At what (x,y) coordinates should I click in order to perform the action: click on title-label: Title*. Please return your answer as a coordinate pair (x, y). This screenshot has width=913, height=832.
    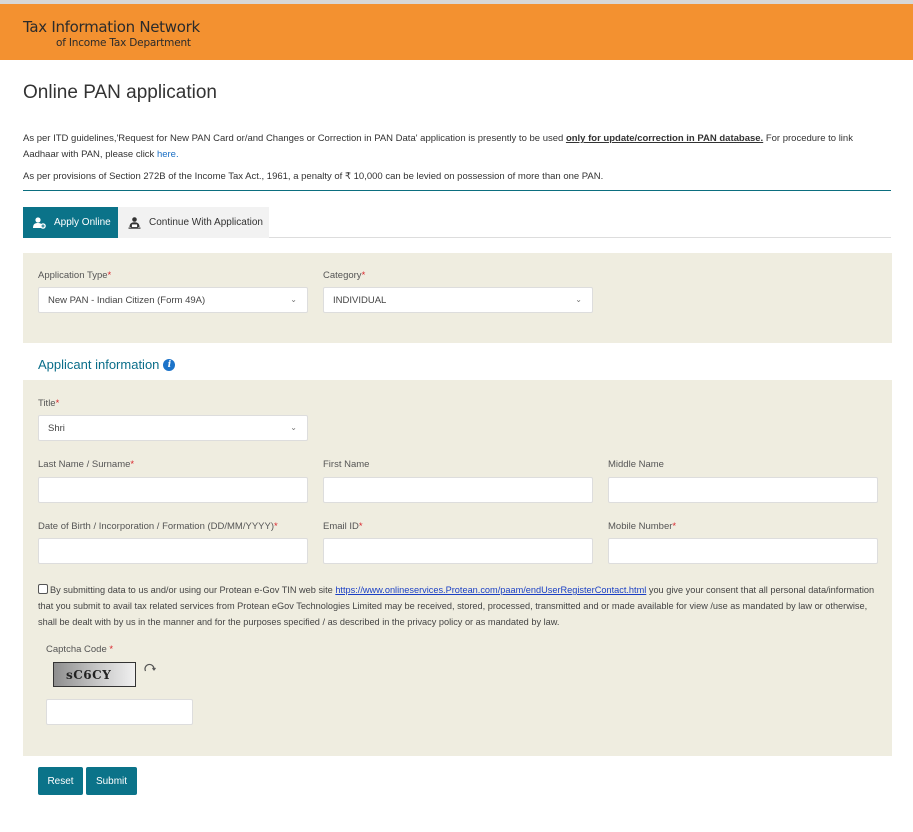
    Looking at the image, I should click on (49, 403).